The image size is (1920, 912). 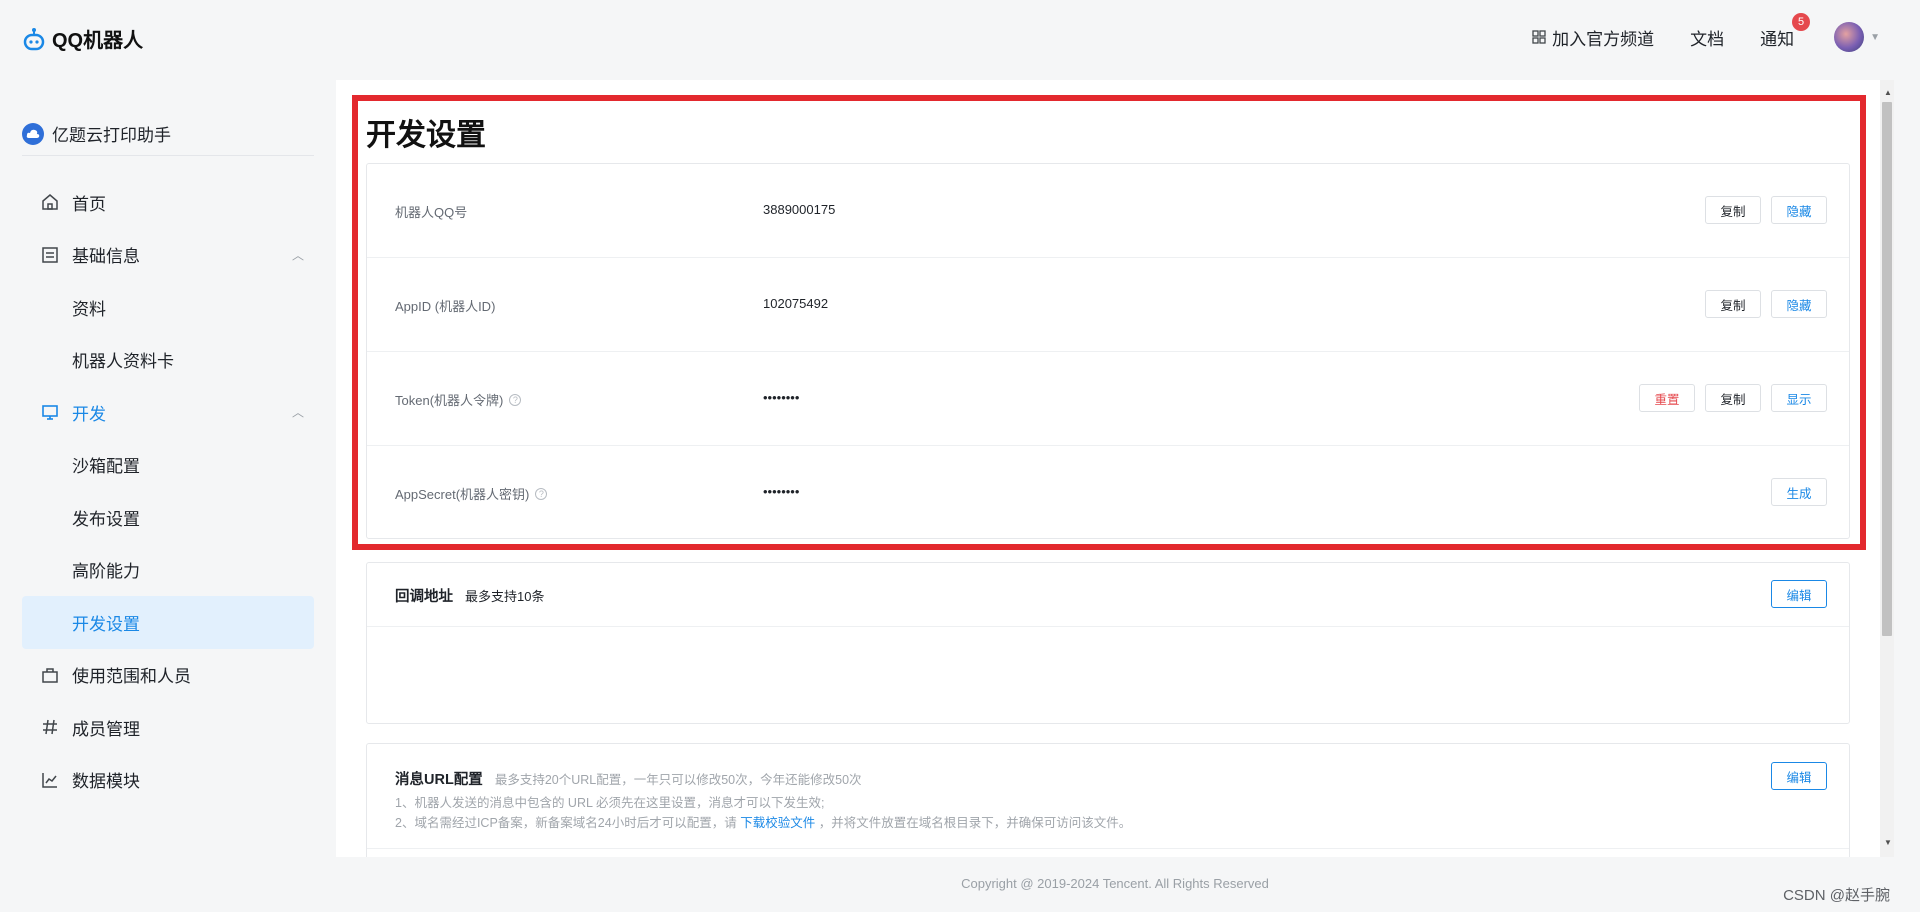 What do you see at coordinates (50, 412) in the screenshot?
I see `monitor-icon` at bounding box center [50, 412].